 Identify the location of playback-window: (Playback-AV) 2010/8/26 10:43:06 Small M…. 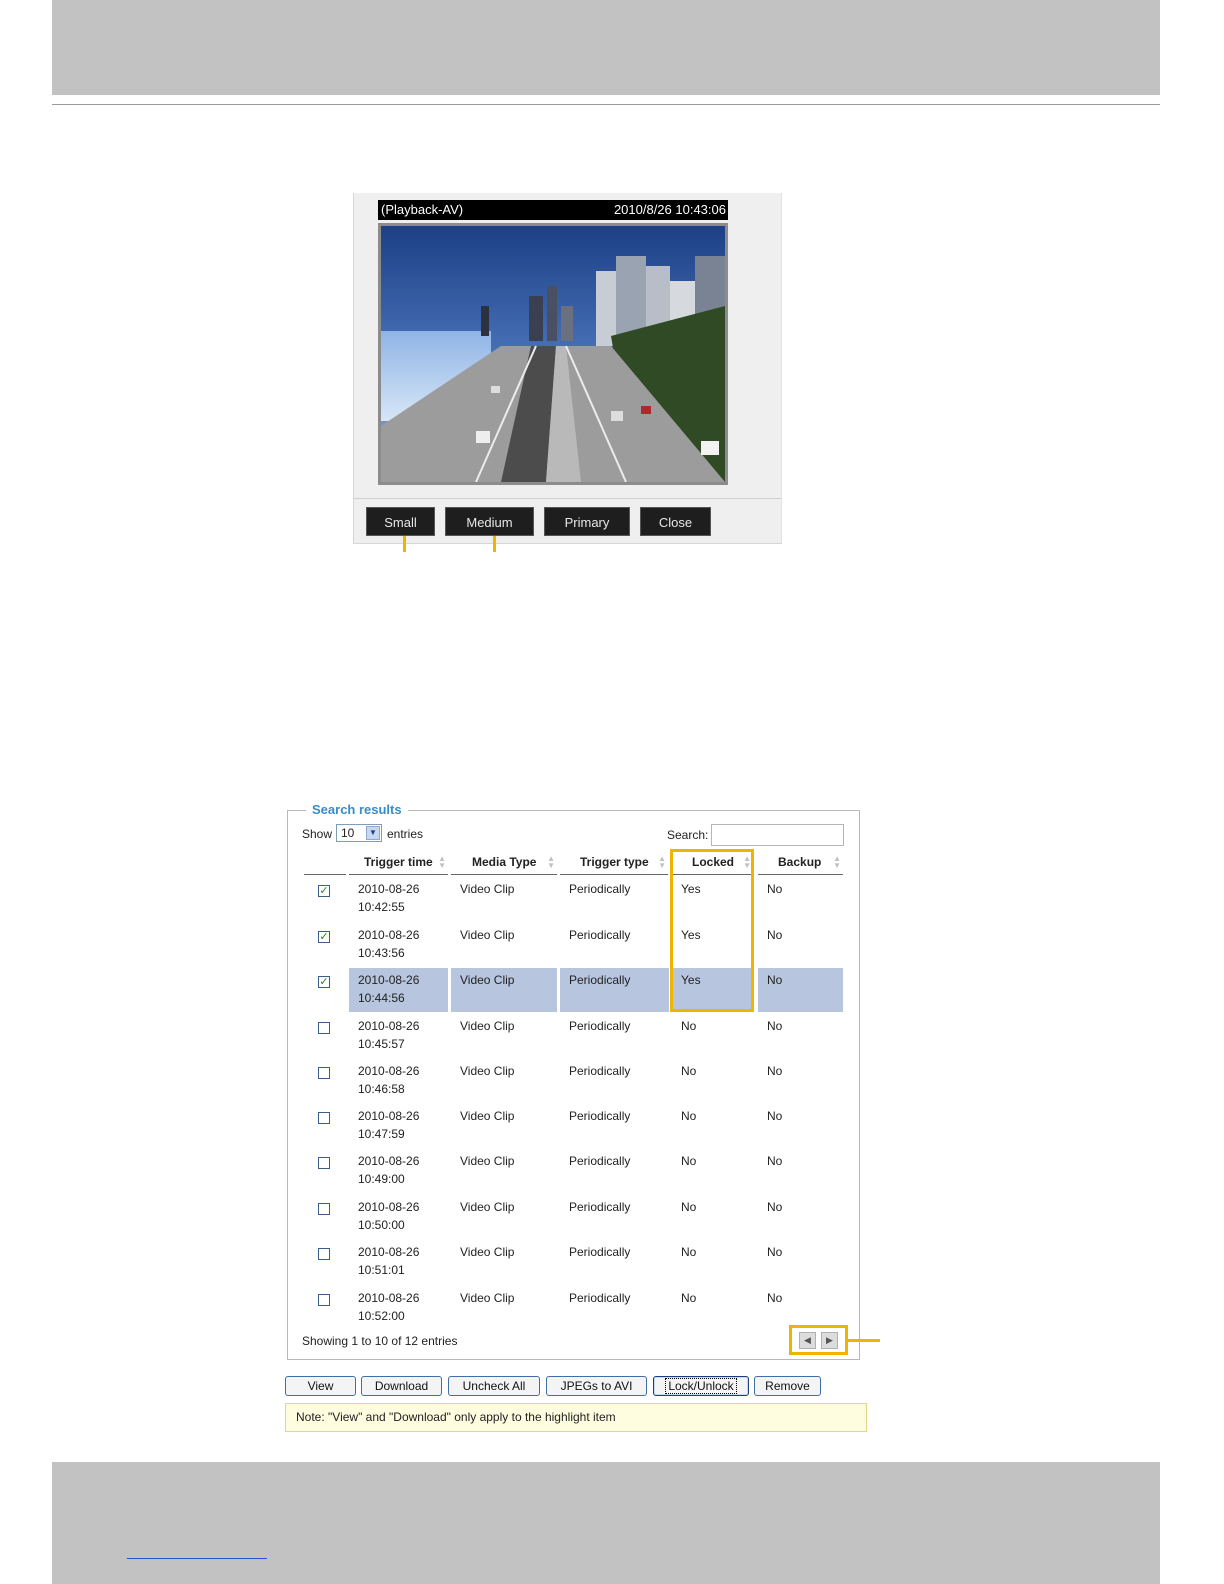
(567, 368).